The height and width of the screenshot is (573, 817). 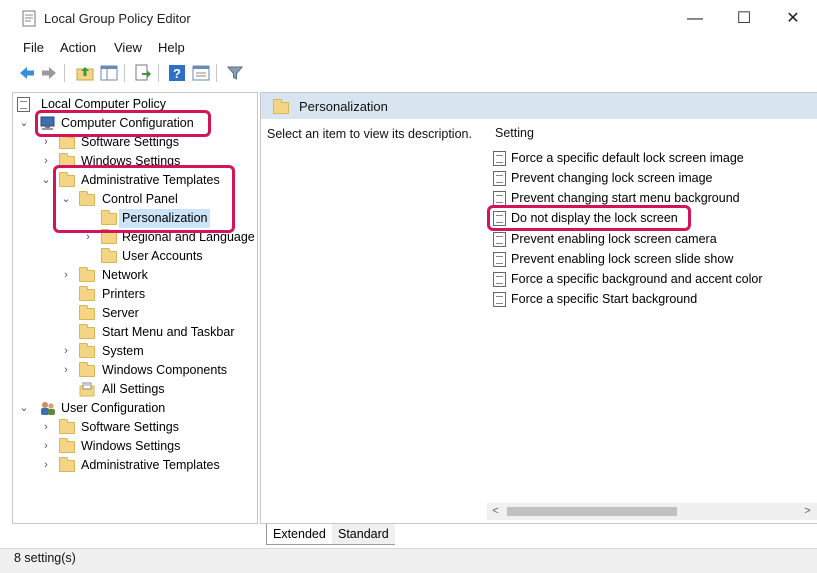 What do you see at coordinates (622, 259) in the screenshot?
I see `setting-label: Prevent enabling lock screen slide show` at bounding box center [622, 259].